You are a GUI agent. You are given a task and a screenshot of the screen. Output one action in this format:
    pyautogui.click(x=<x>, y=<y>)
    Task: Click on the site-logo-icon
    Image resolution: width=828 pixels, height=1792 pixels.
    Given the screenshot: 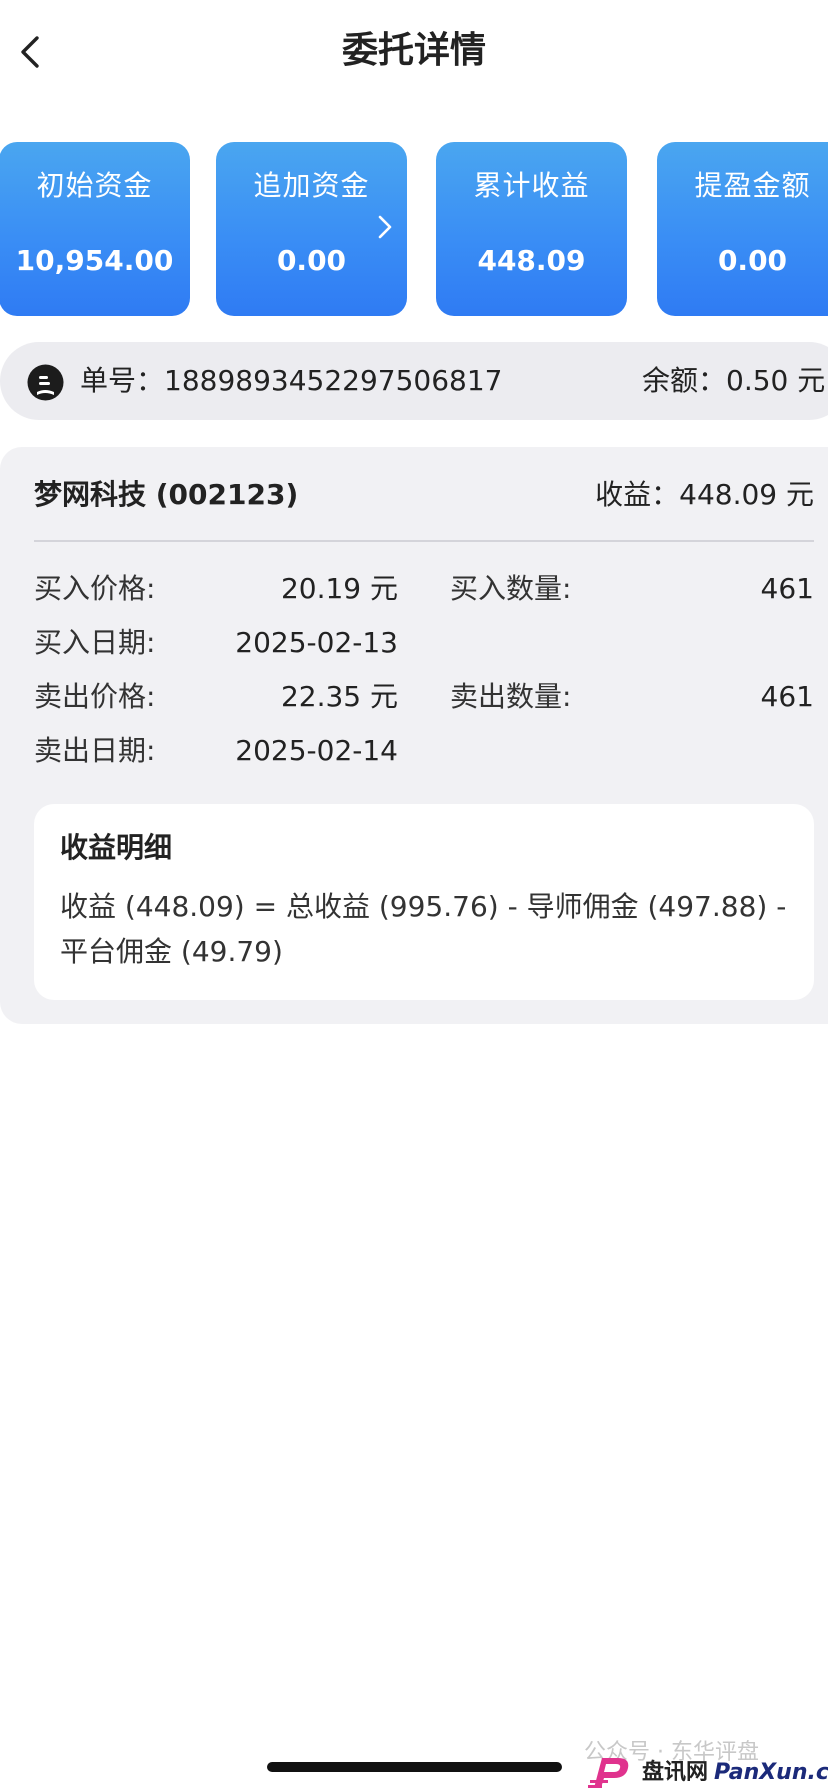 What is the action you would take?
    pyautogui.click(x=608, y=1773)
    